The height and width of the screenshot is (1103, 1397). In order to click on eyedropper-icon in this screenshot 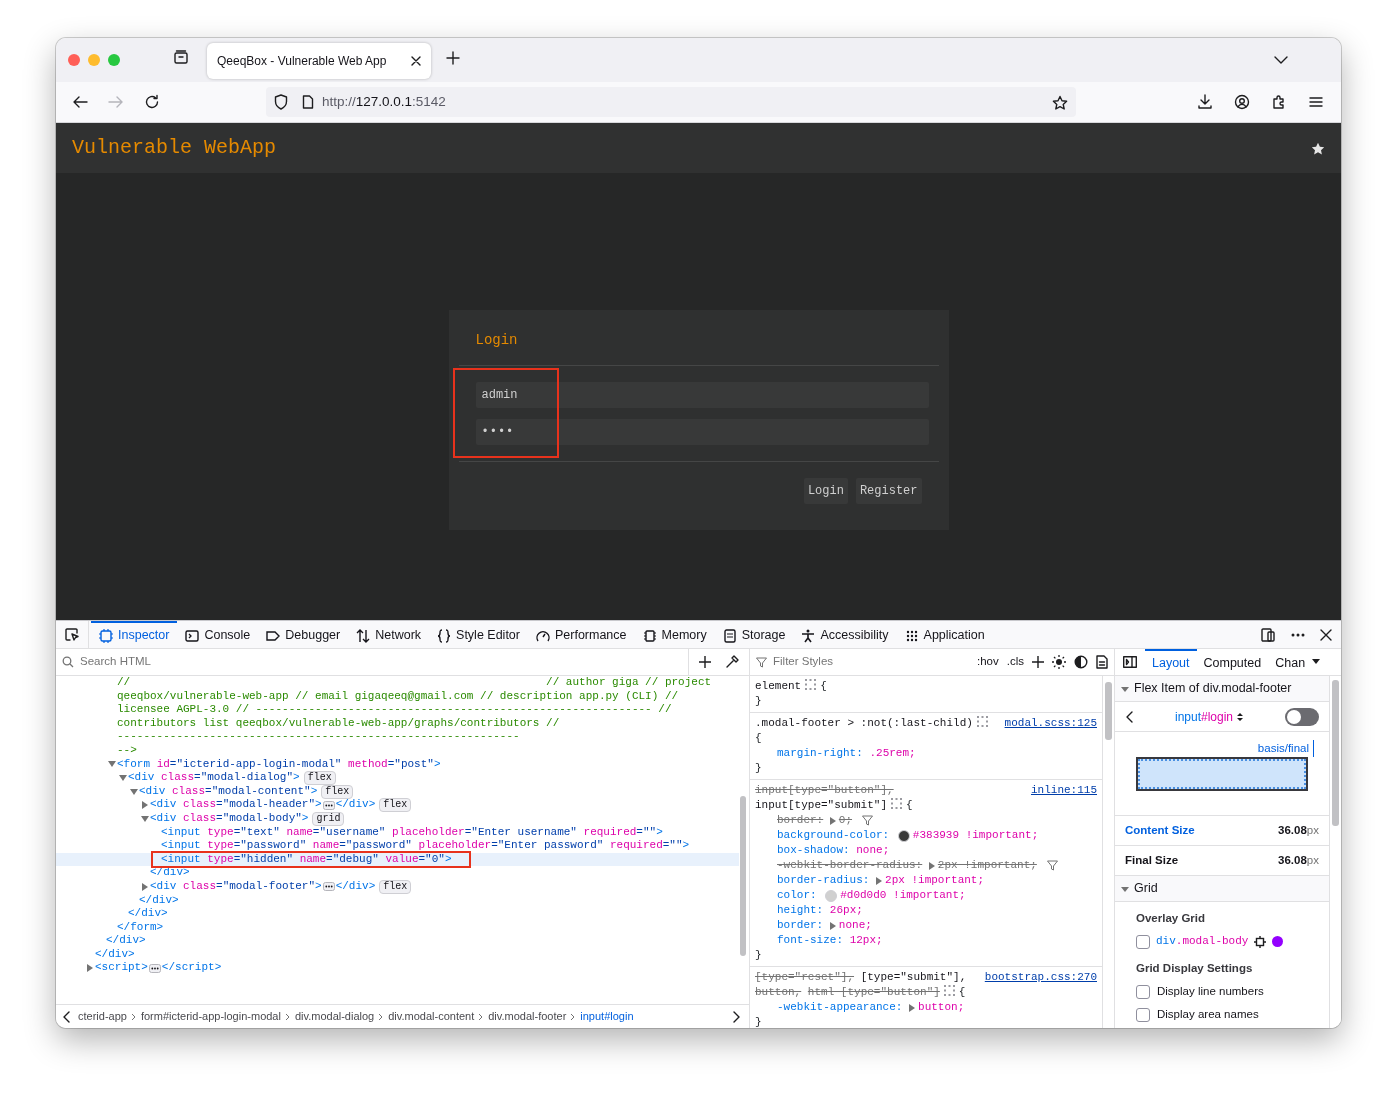, I will do `click(732, 662)`.